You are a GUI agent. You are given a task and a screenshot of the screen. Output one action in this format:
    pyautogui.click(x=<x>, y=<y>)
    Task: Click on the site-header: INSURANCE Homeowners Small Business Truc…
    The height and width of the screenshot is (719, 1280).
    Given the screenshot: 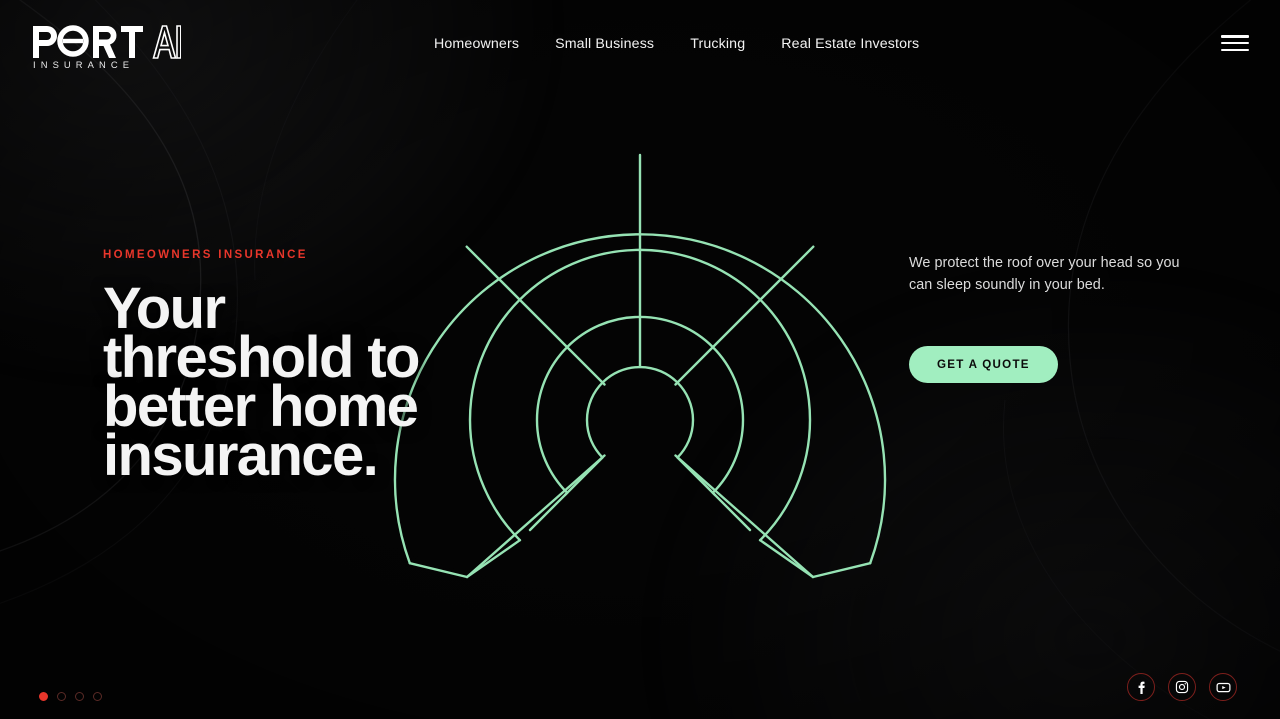 What is the action you would take?
    pyautogui.click(x=640, y=44)
    